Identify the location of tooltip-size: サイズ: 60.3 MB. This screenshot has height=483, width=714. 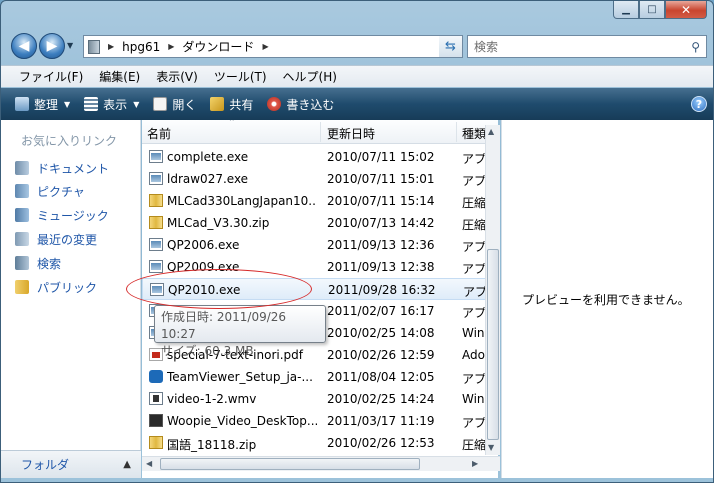
(207, 351).